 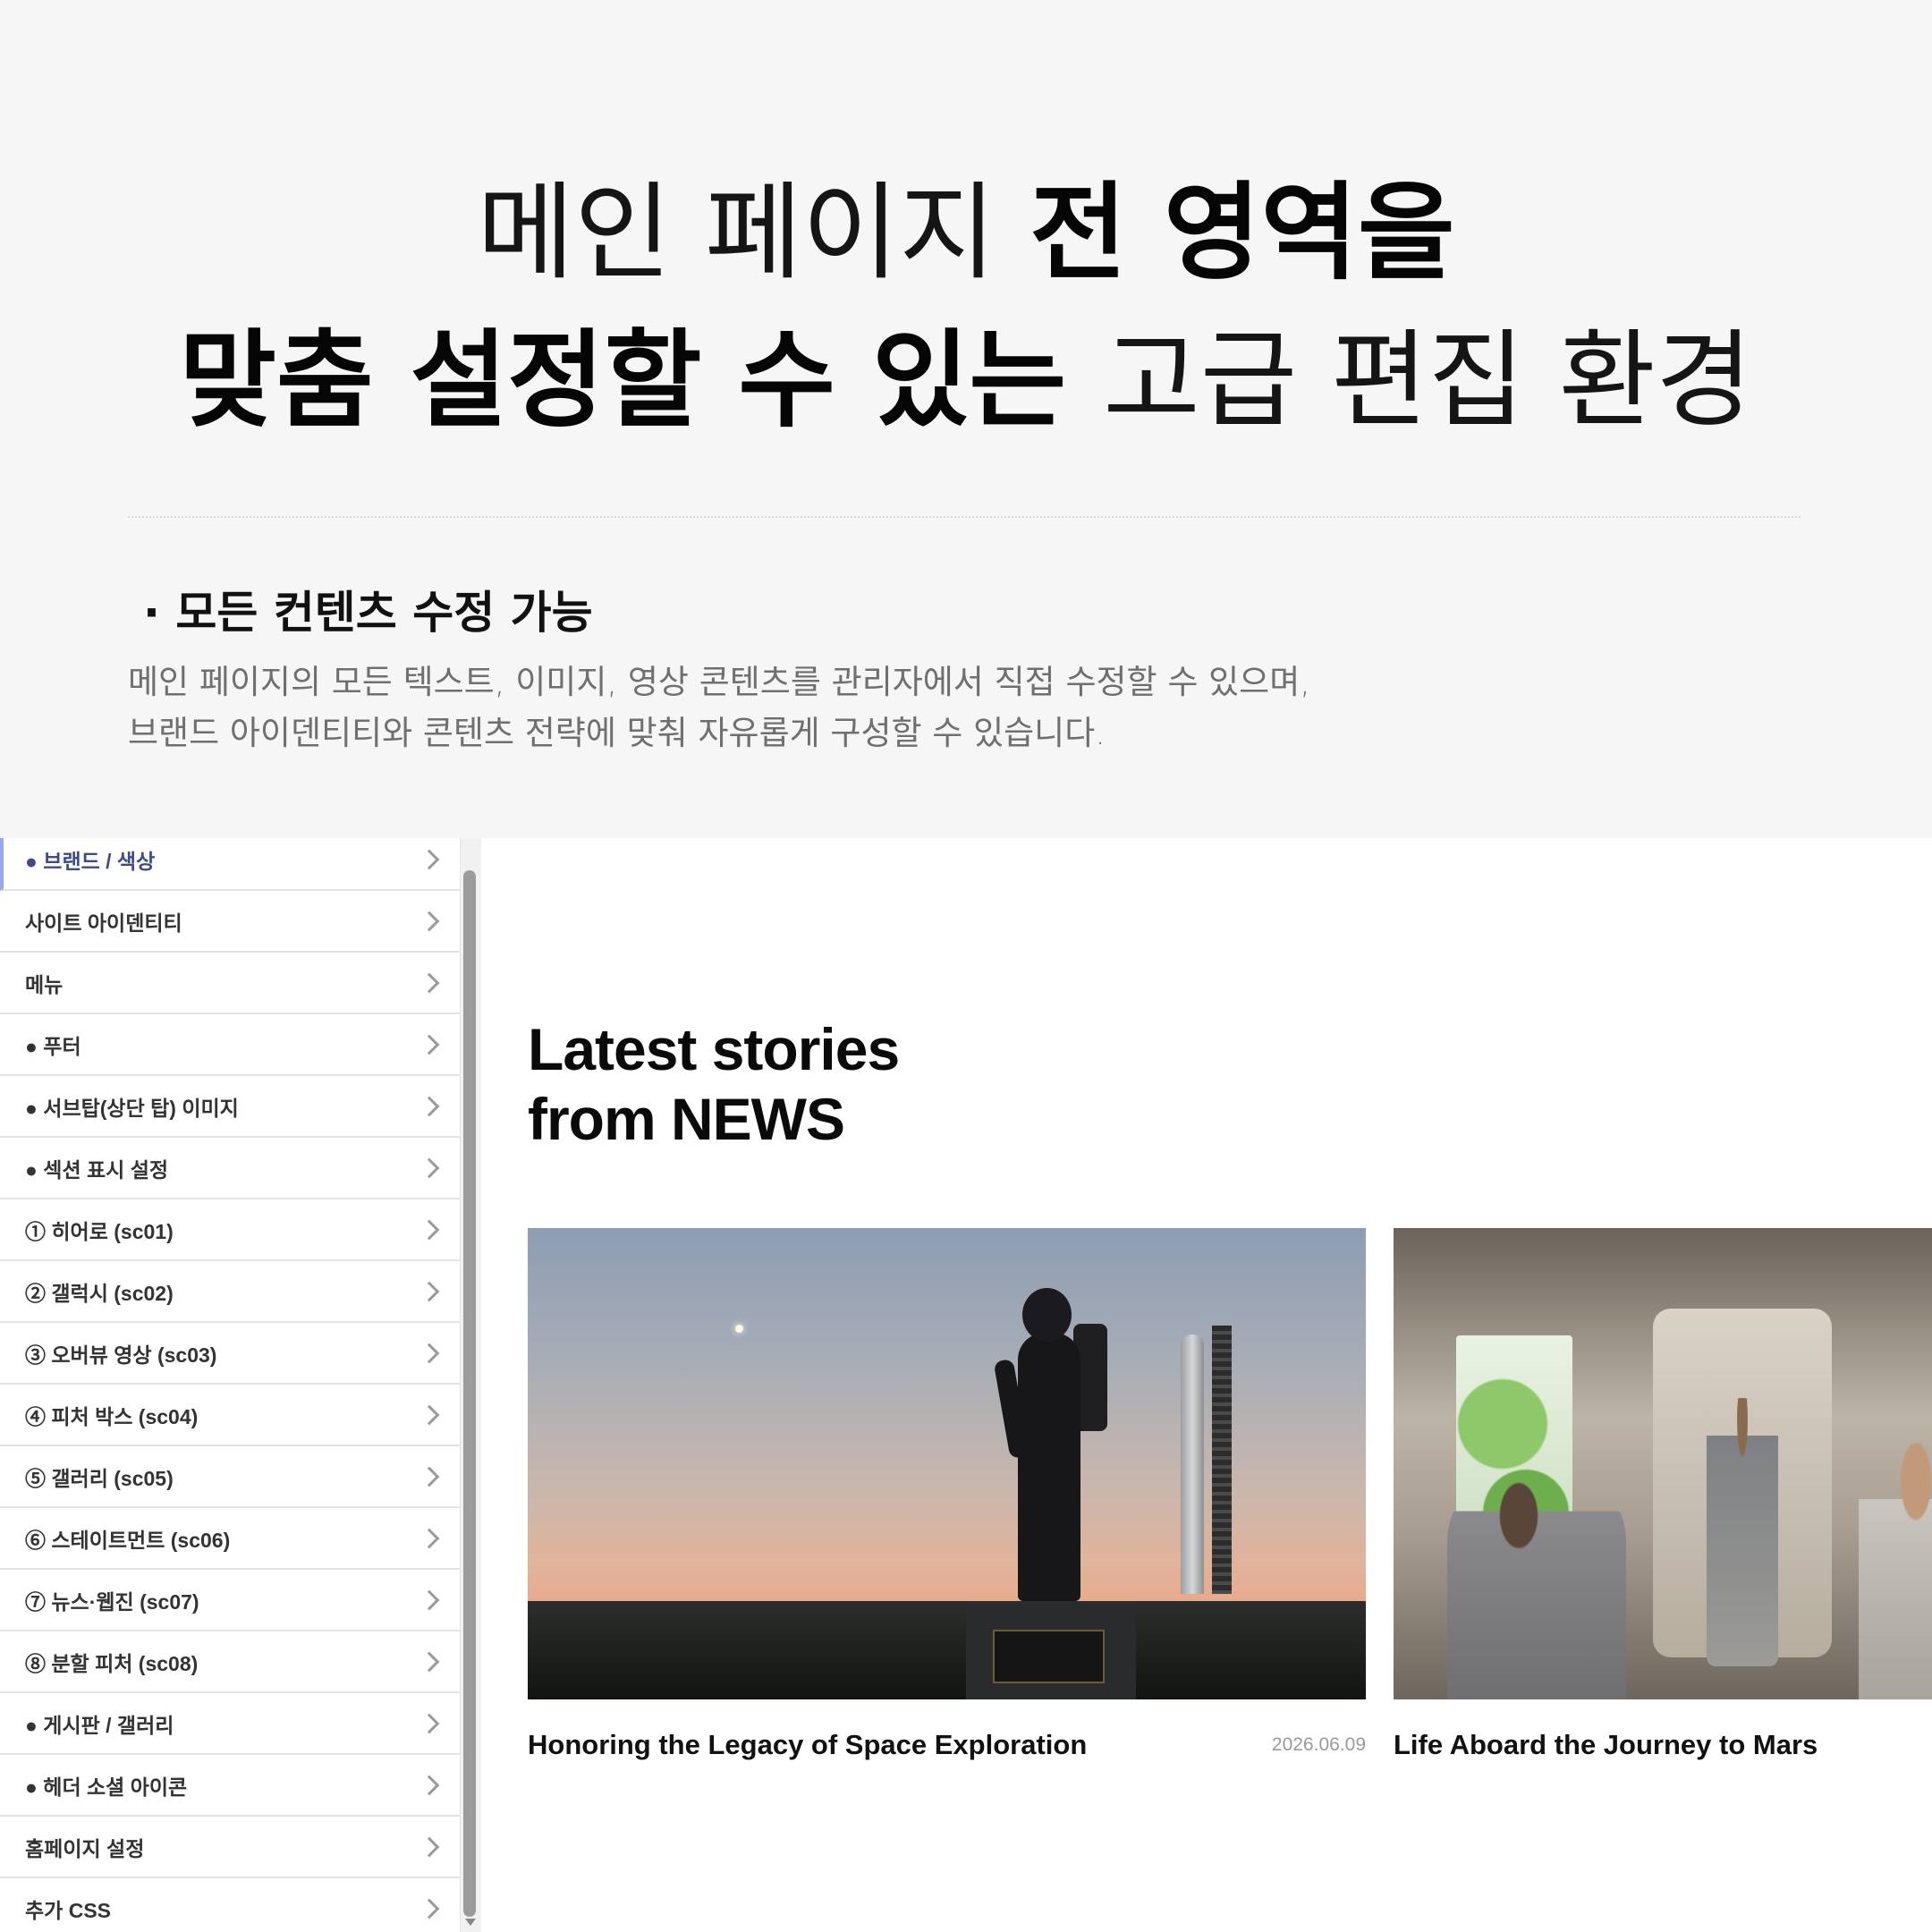 I want to click on sidebar-item-label: 추가 CSS, so click(x=68, y=1910).